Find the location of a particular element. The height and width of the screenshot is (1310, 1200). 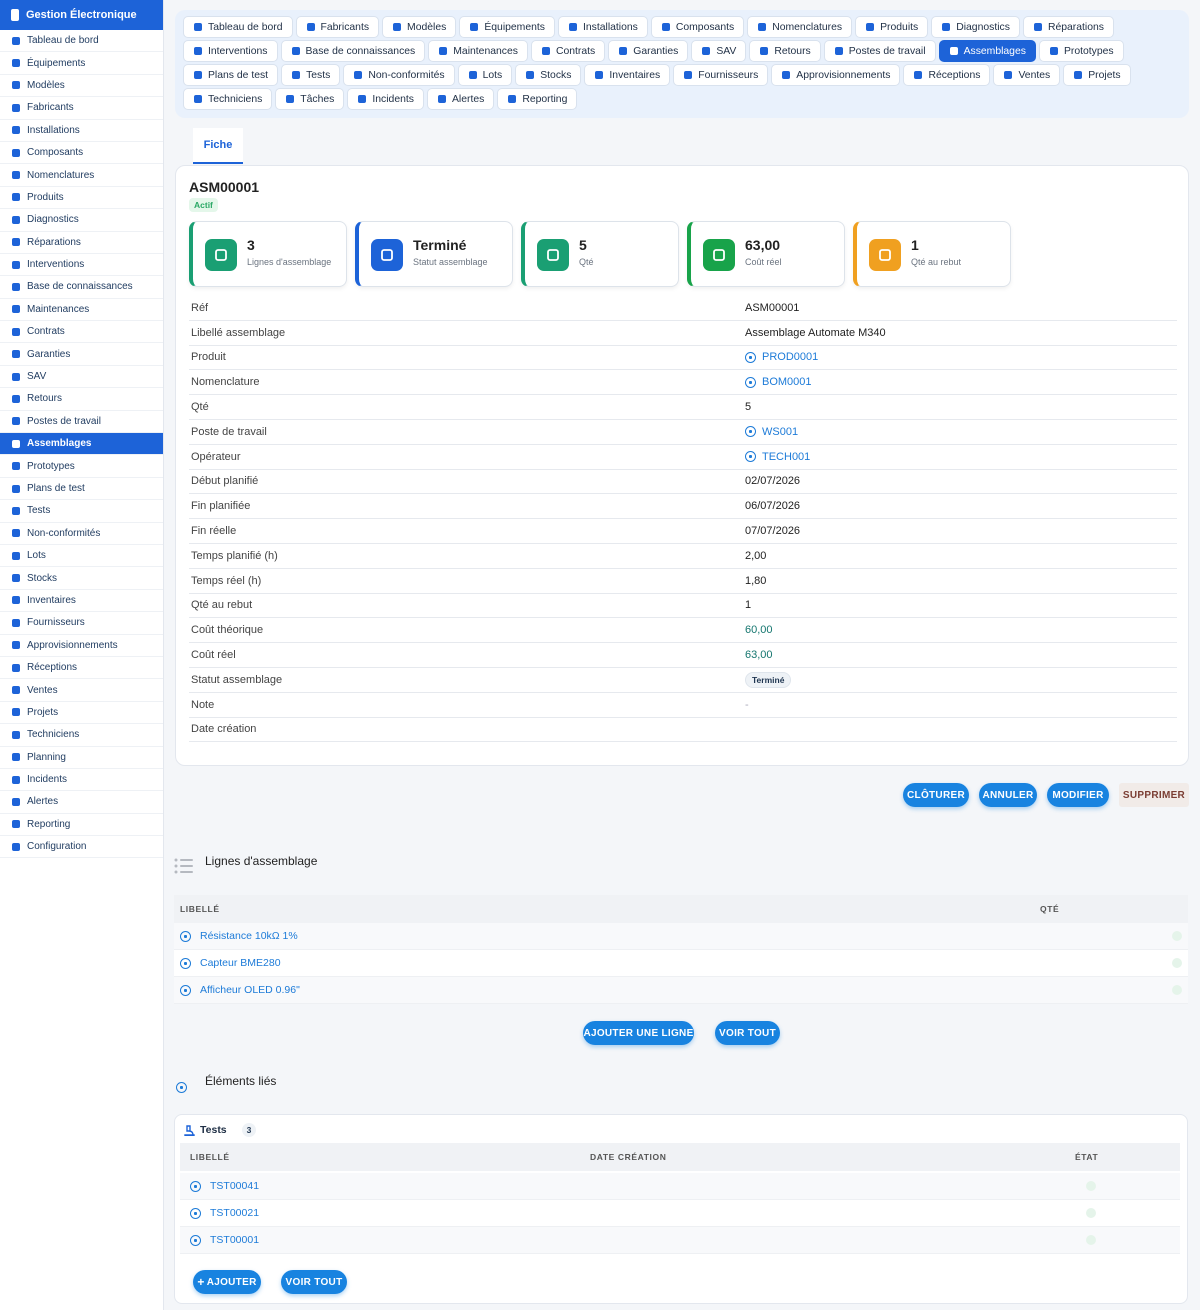

sidebar-item-18: Assemblages is located at coordinates (81, 444).